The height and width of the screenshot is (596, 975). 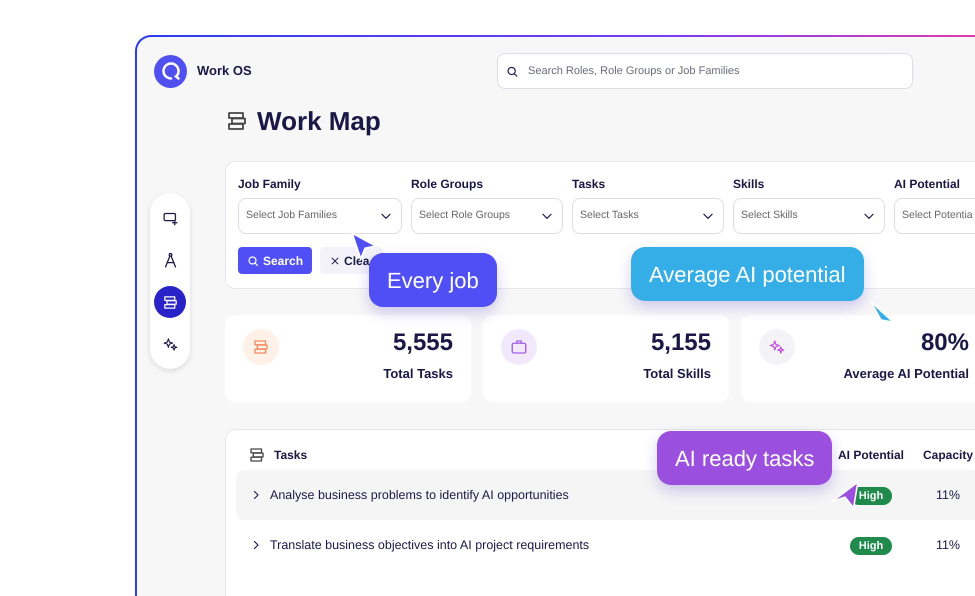 What do you see at coordinates (261, 347) in the screenshot?
I see `stack-badge-icon` at bounding box center [261, 347].